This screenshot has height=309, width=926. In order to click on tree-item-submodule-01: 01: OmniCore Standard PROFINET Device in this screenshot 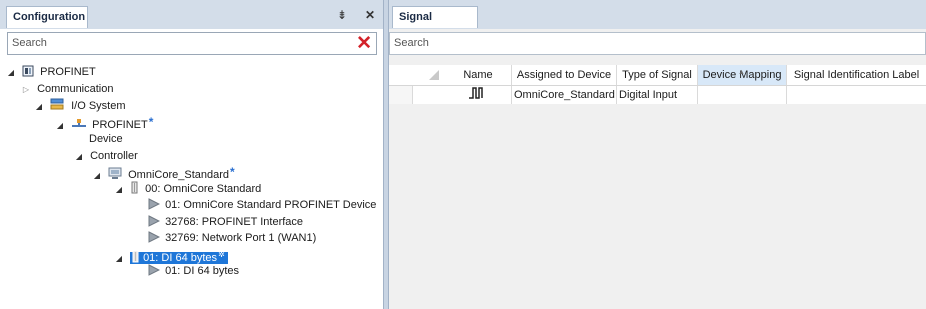, I will do `click(262, 205)`.